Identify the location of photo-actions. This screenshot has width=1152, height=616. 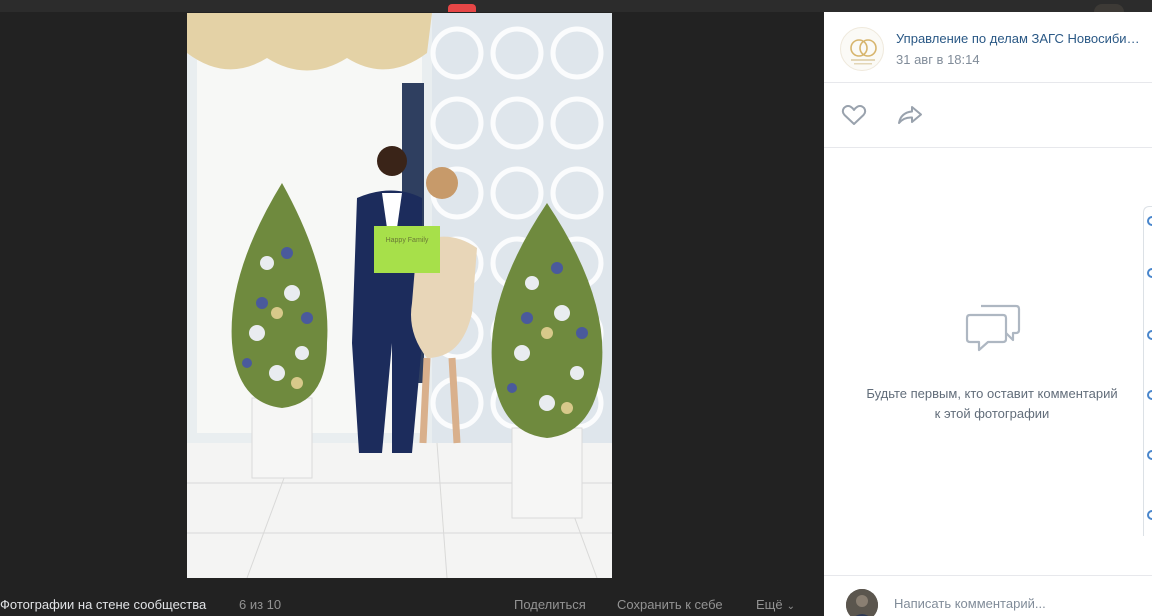
(988, 115).